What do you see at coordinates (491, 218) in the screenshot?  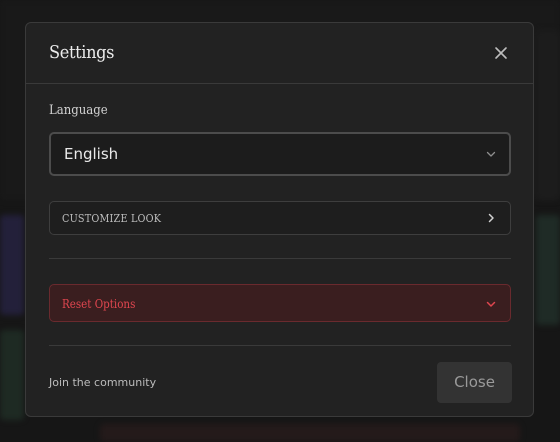 I see `chevron-right-icon` at bounding box center [491, 218].